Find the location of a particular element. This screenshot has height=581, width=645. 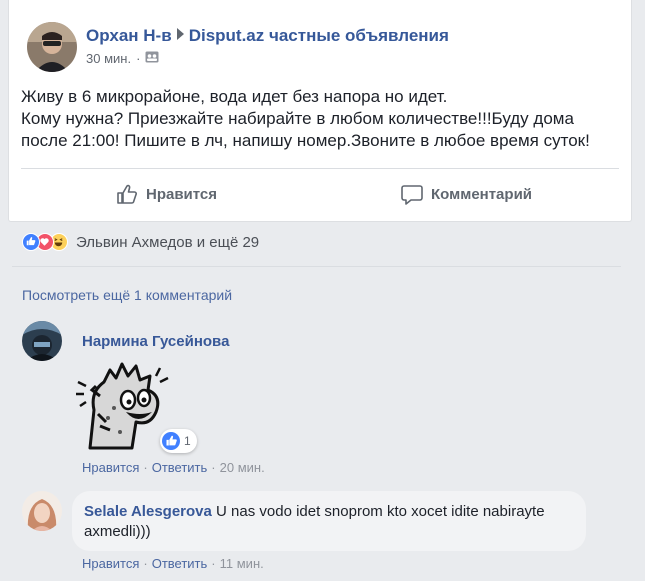

triangle-right-icon is located at coordinates (180, 34).